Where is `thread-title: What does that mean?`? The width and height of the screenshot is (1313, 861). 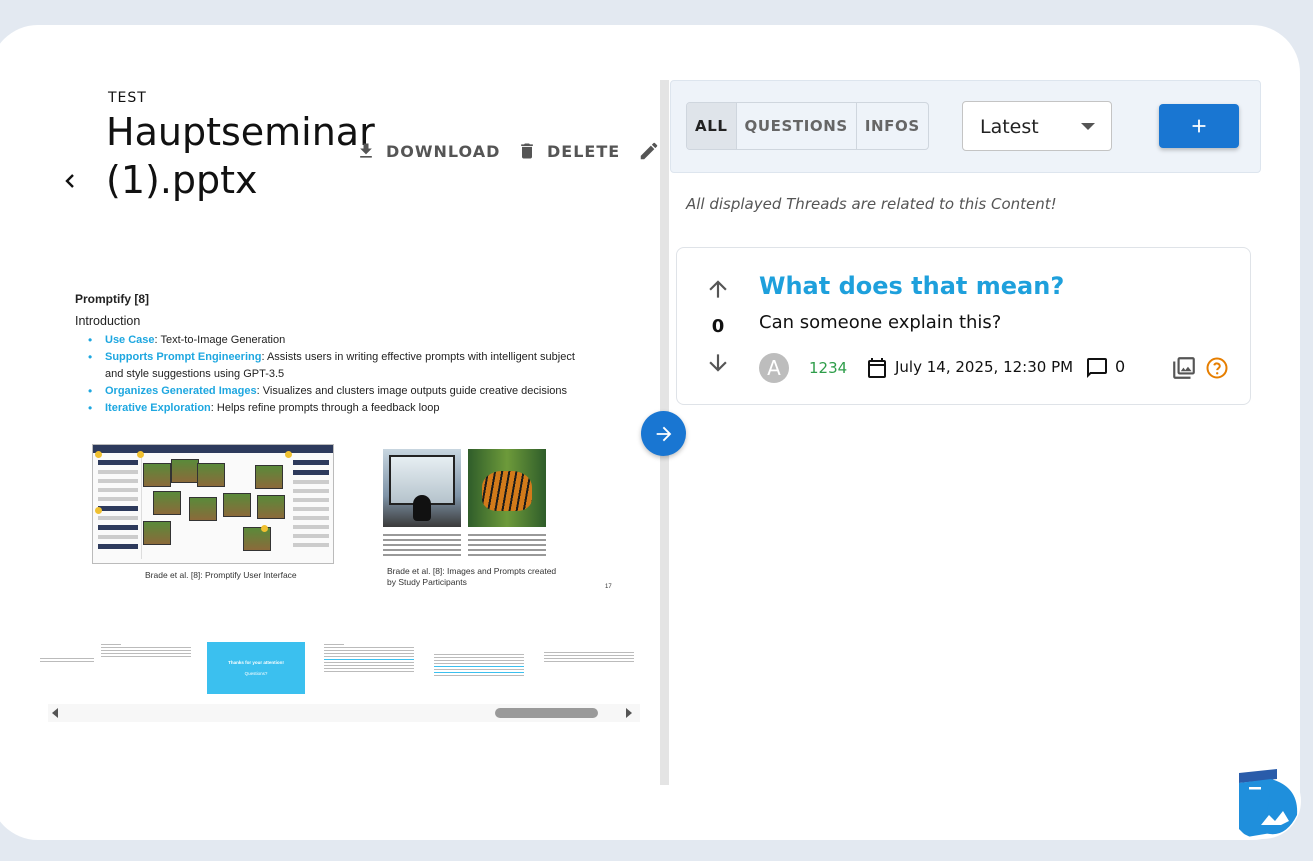 thread-title: What does that mean? is located at coordinates (911, 286).